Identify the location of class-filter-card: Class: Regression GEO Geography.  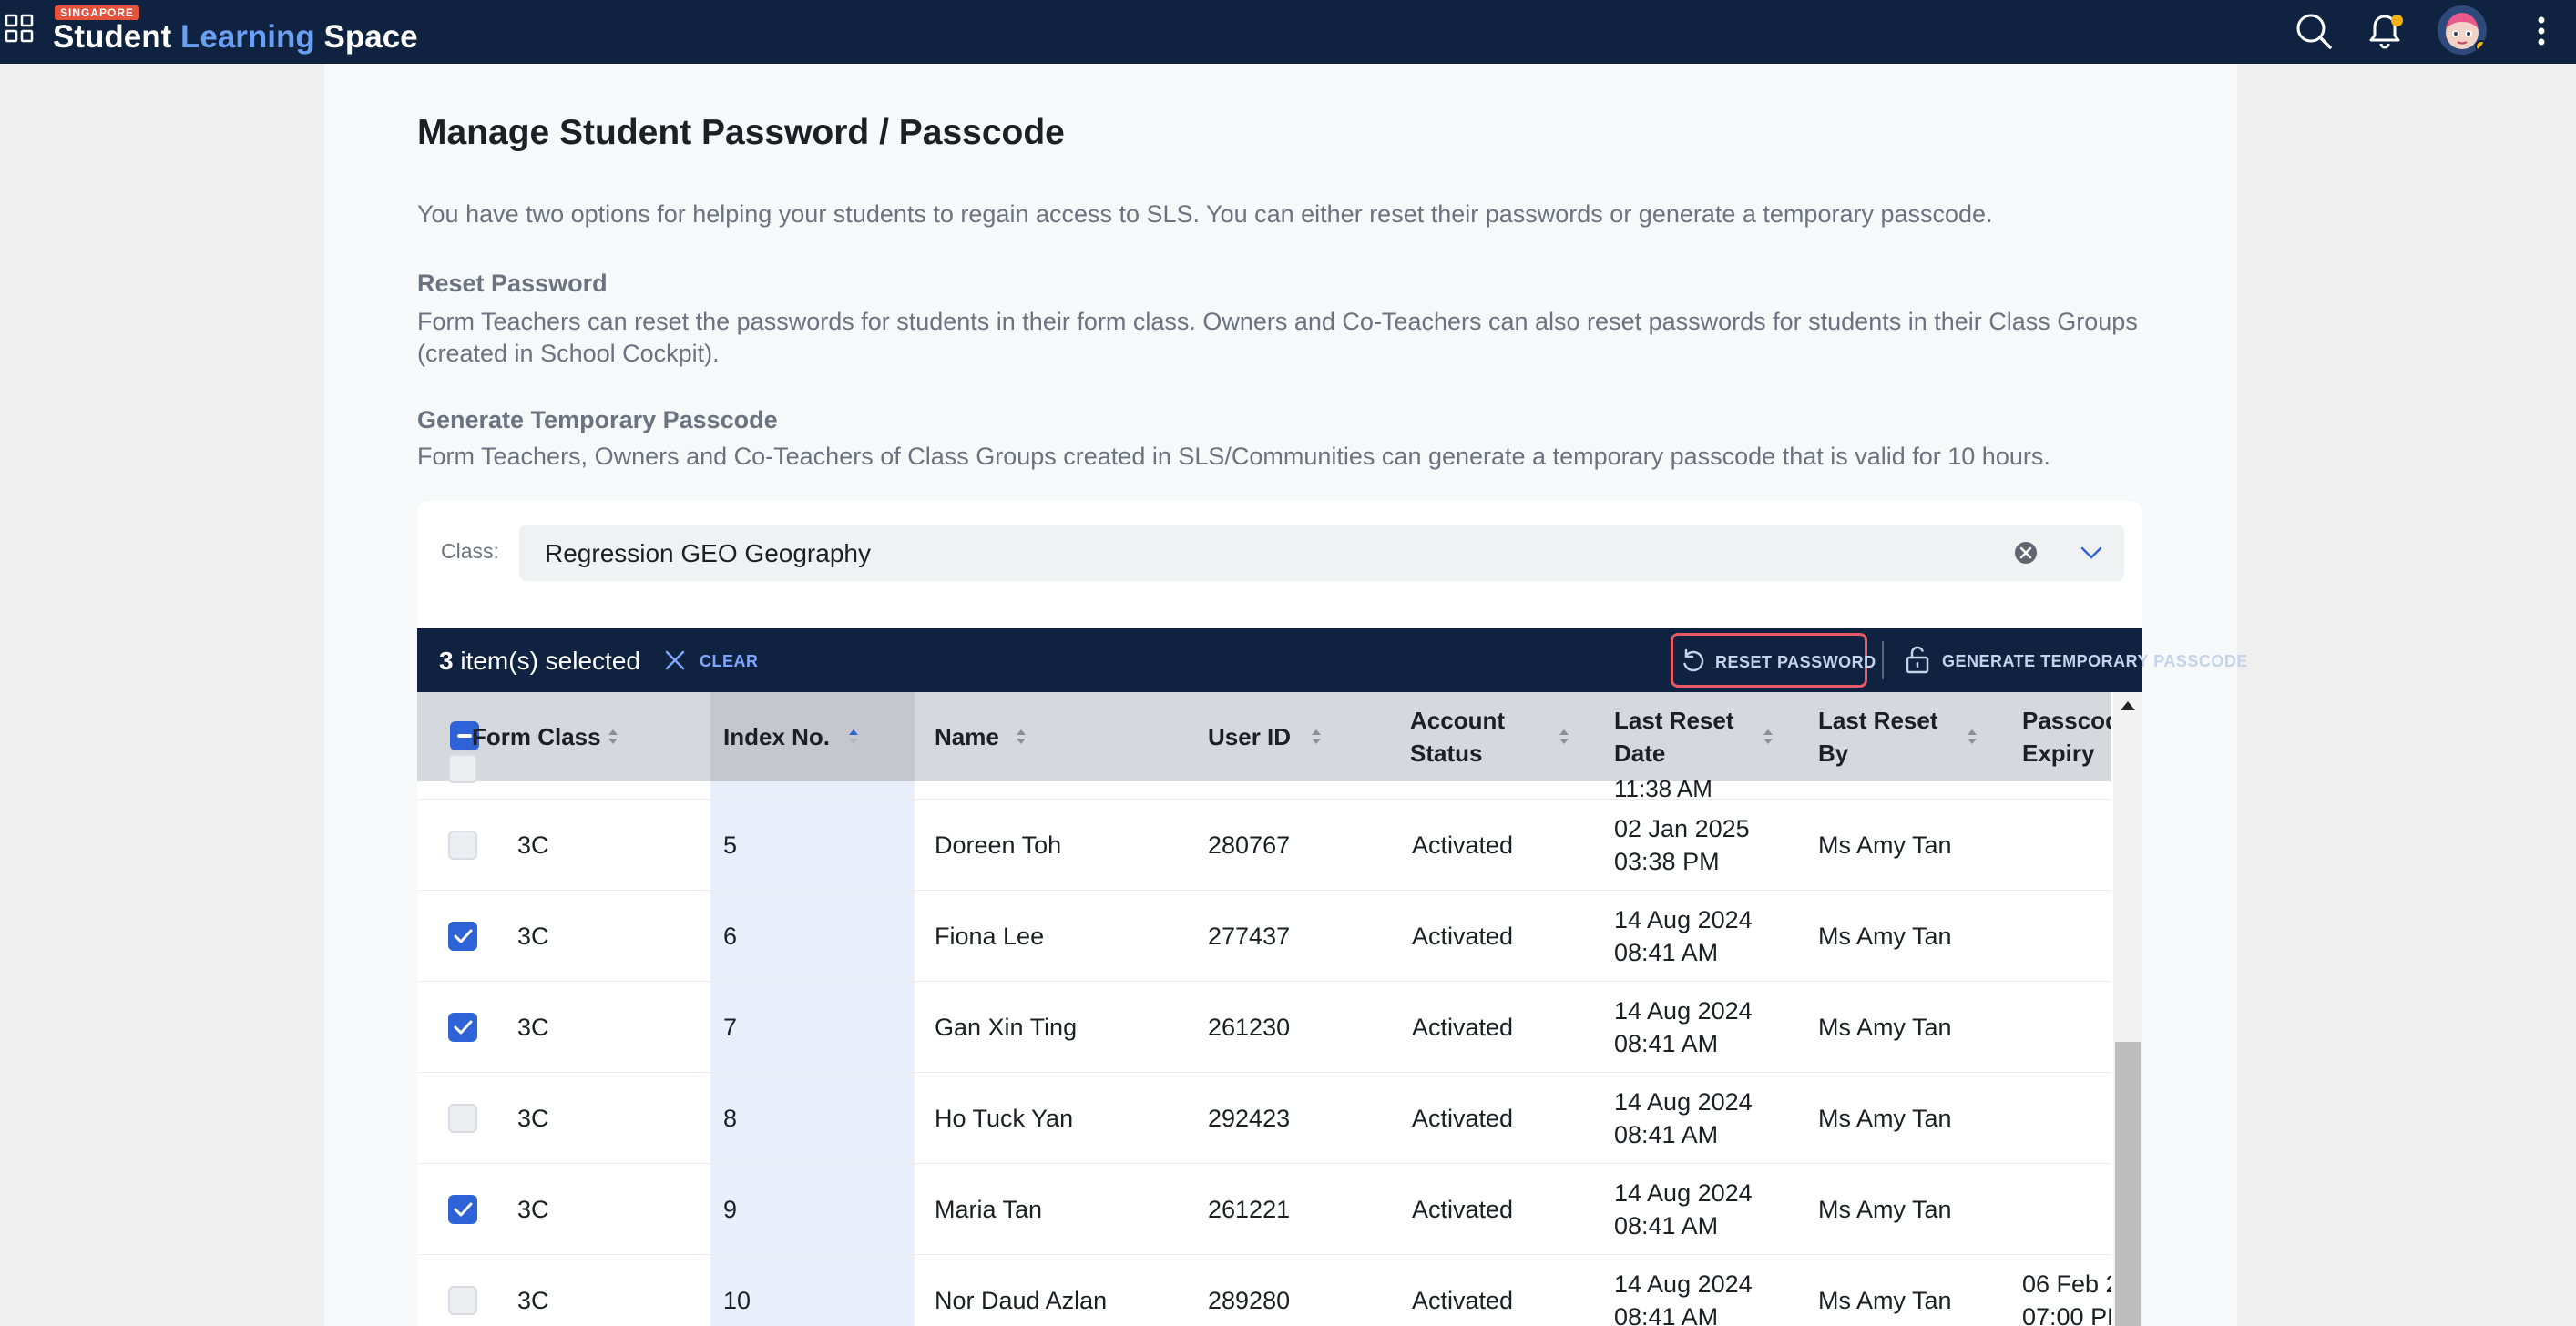
(1279, 564).